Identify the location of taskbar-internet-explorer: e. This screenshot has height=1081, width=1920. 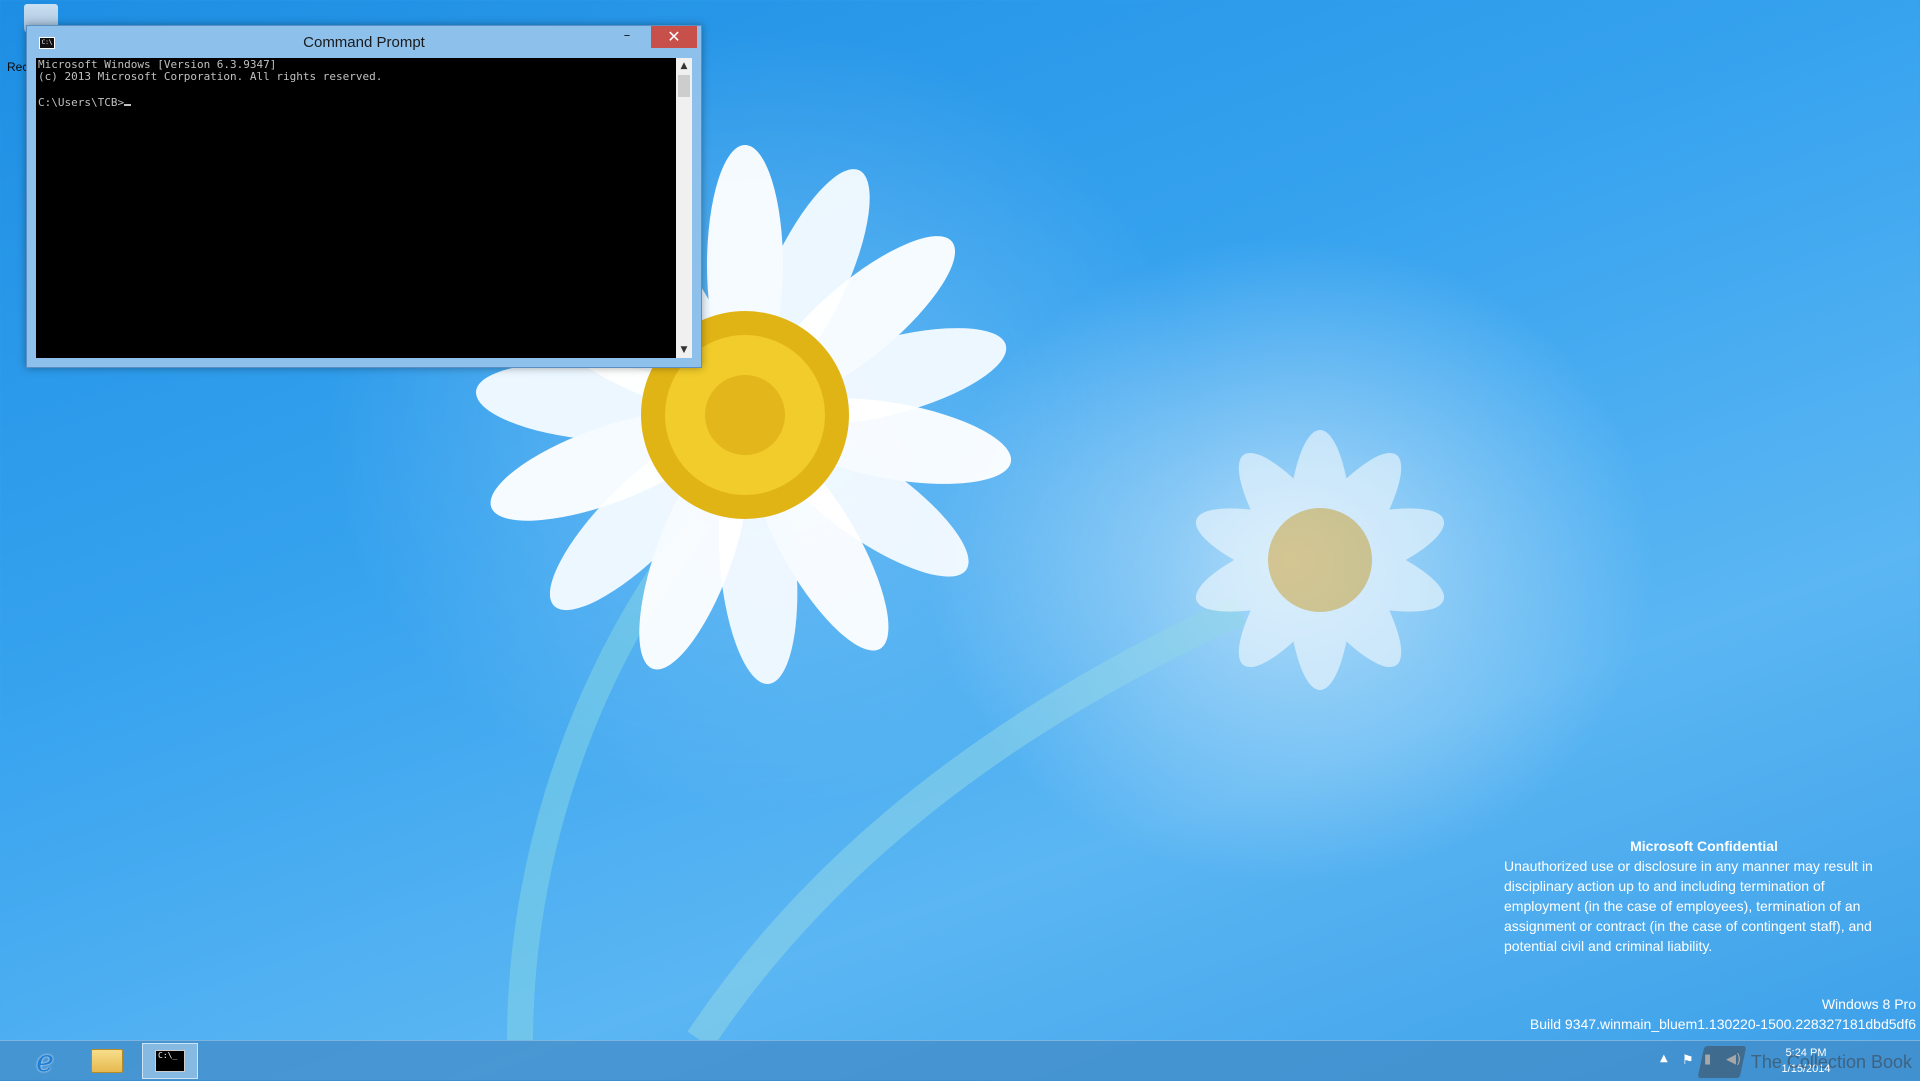
(45, 1061).